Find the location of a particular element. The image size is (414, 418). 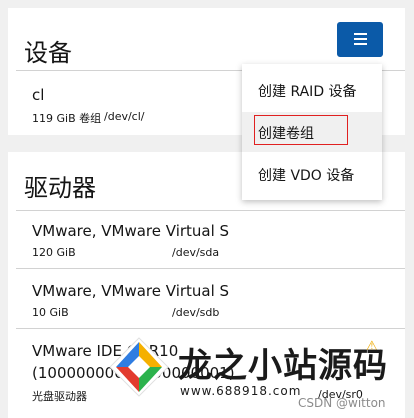

menu-item-create-raid: 创建 RAID 设备 is located at coordinates (312, 90).